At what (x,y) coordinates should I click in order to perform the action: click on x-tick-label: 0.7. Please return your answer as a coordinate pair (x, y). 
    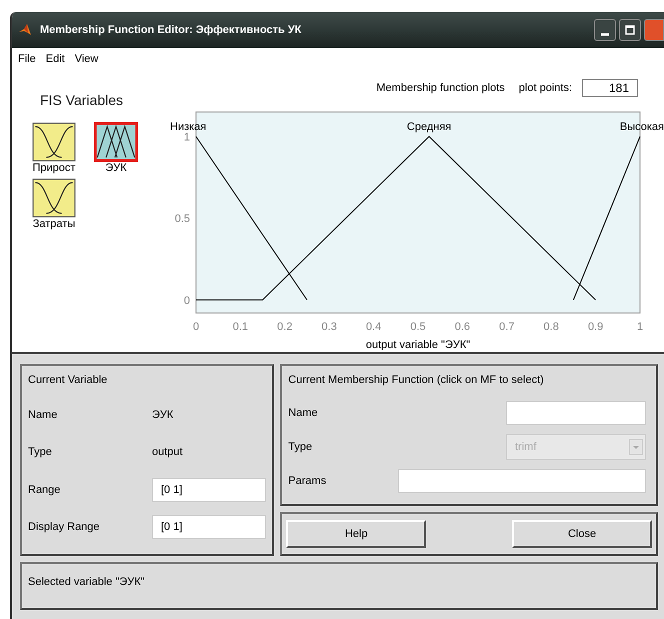
    Looking at the image, I should click on (506, 327).